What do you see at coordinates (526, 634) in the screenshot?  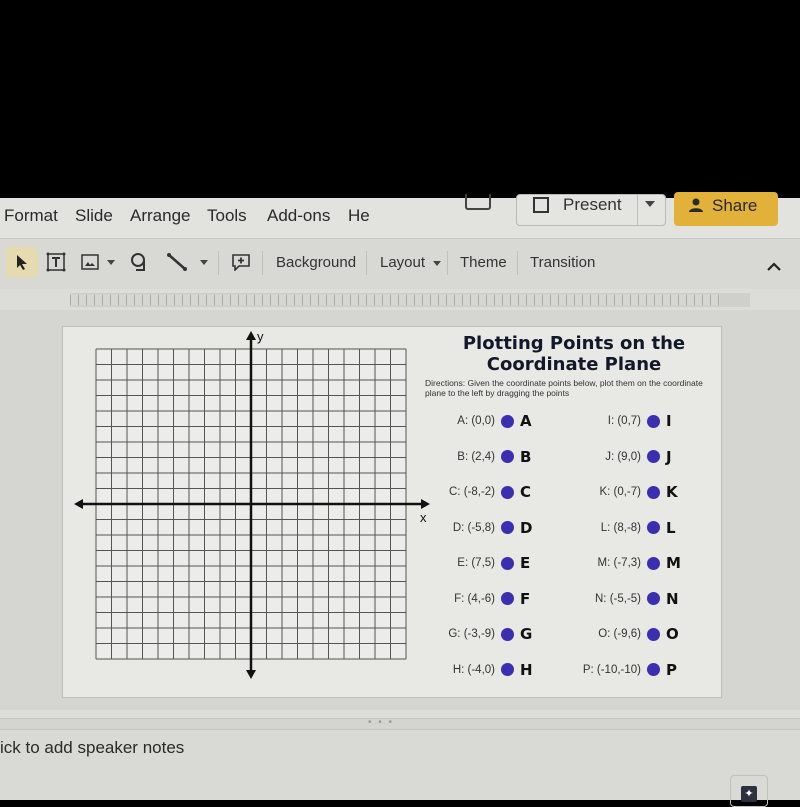 I see `point-letter: G` at bounding box center [526, 634].